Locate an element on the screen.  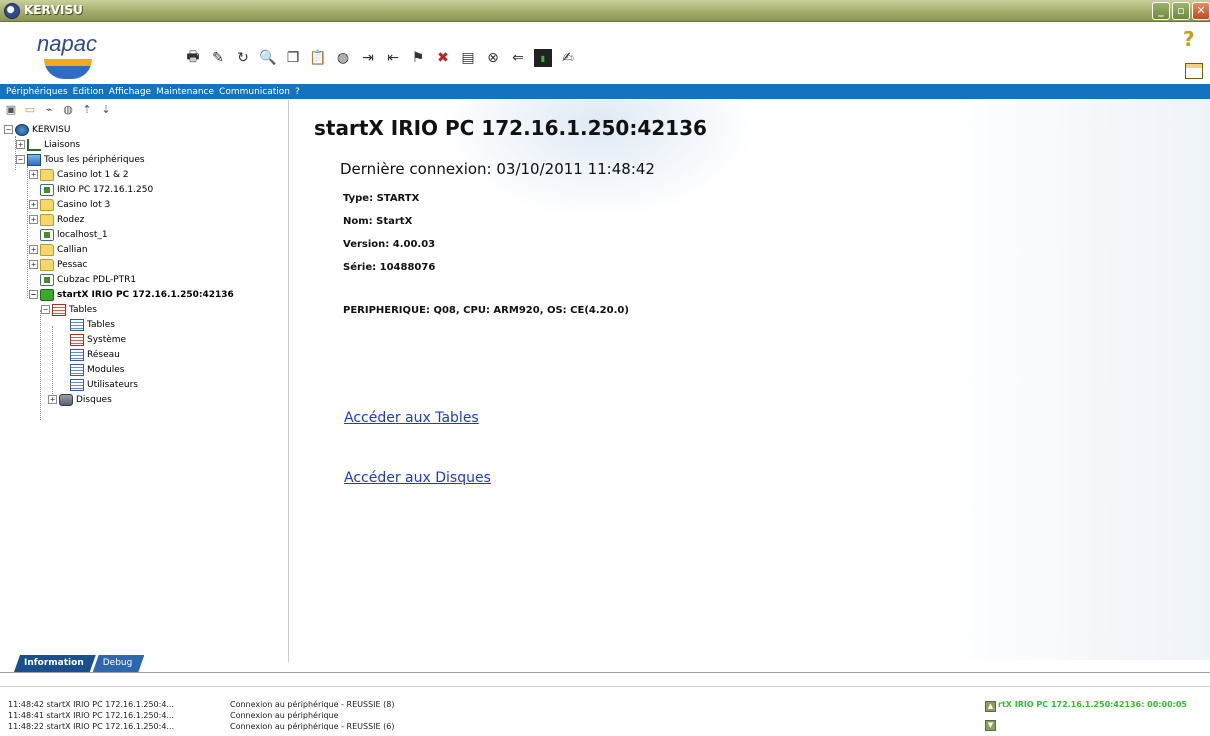
close-button: ✕ is located at coordinates (1201, 11).